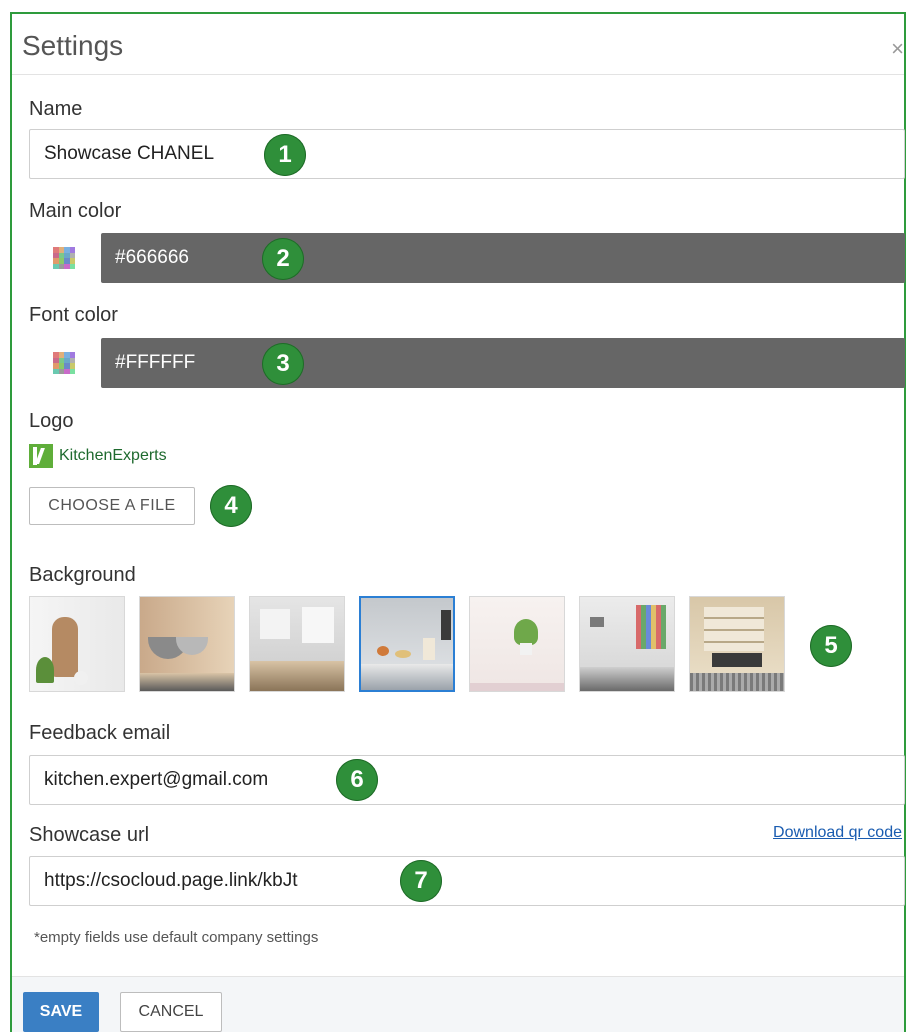 This screenshot has width=909, height=1032. Describe the element at coordinates (503, 363) in the screenshot. I see `font-color-input: #FFFFFF` at that location.